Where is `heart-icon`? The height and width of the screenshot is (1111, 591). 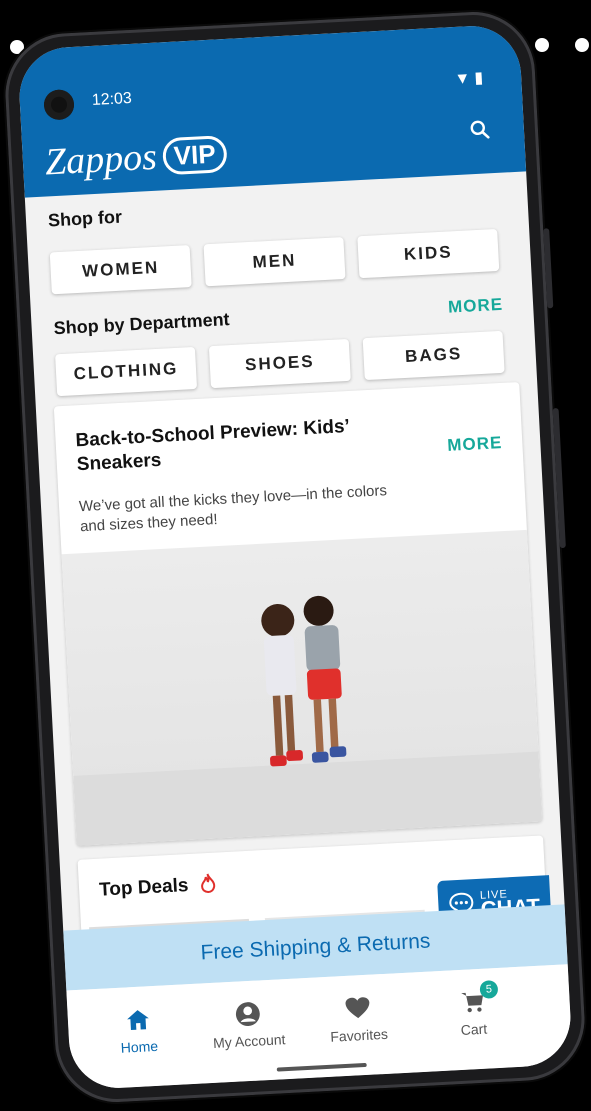
heart-icon is located at coordinates (357, 1008).